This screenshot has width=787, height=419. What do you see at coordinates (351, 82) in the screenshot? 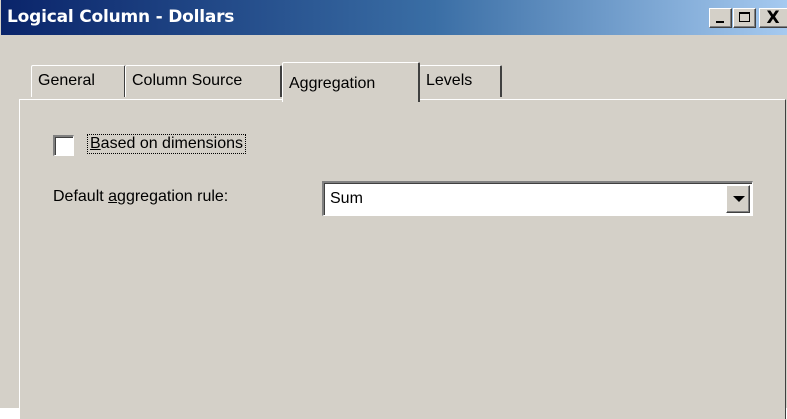
I see `tab-aggregation: Aggregation` at bounding box center [351, 82].